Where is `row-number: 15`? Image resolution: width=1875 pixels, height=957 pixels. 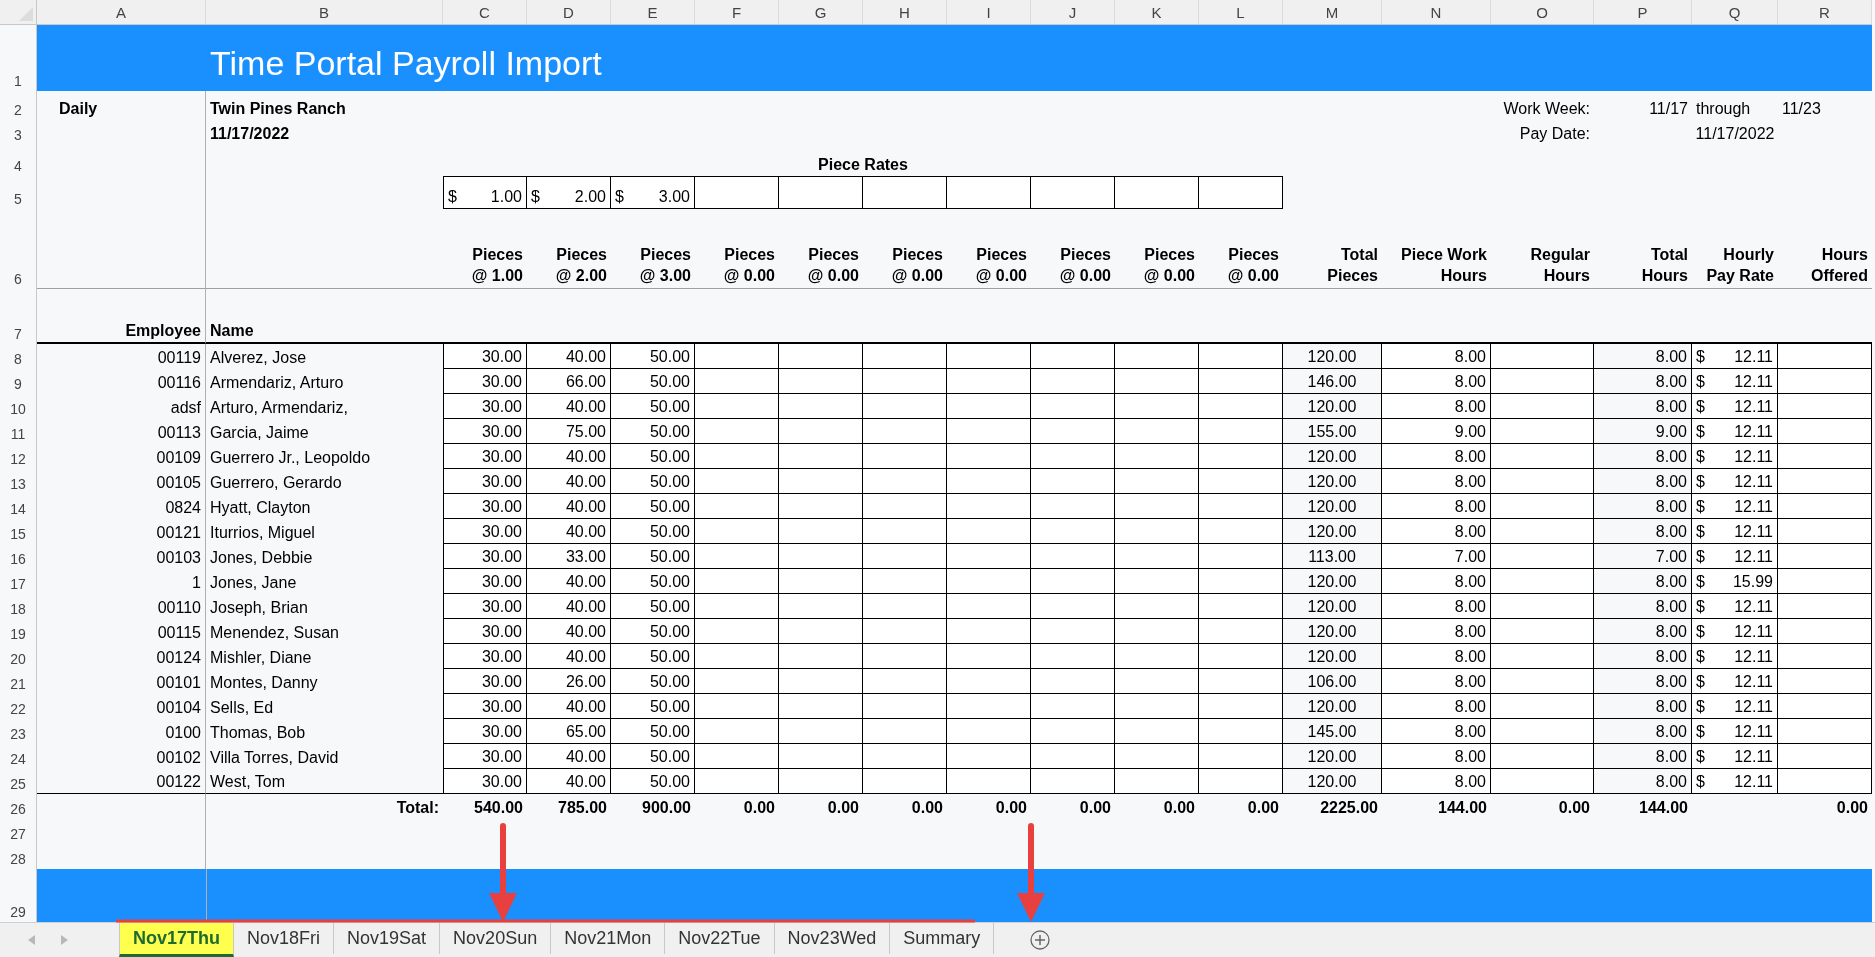 row-number: 15 is located at coordinates (18, 531).